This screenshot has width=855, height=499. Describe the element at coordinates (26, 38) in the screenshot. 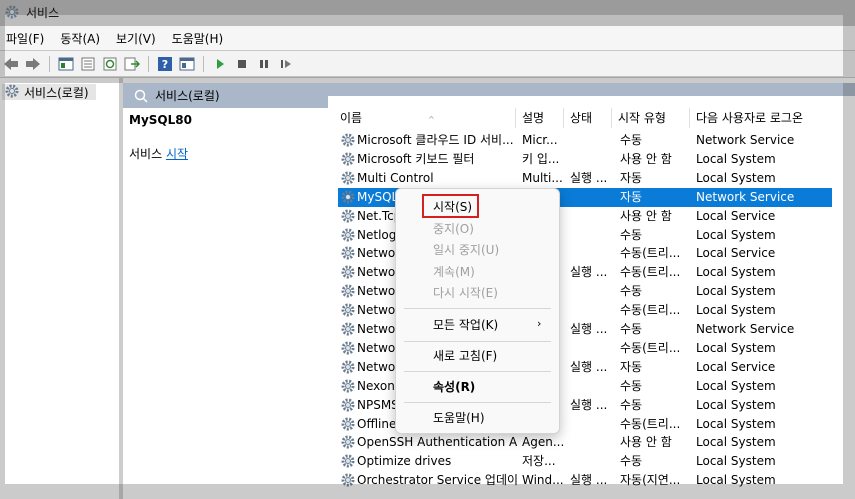

I see `menu-file: 파일(F)` at that location.